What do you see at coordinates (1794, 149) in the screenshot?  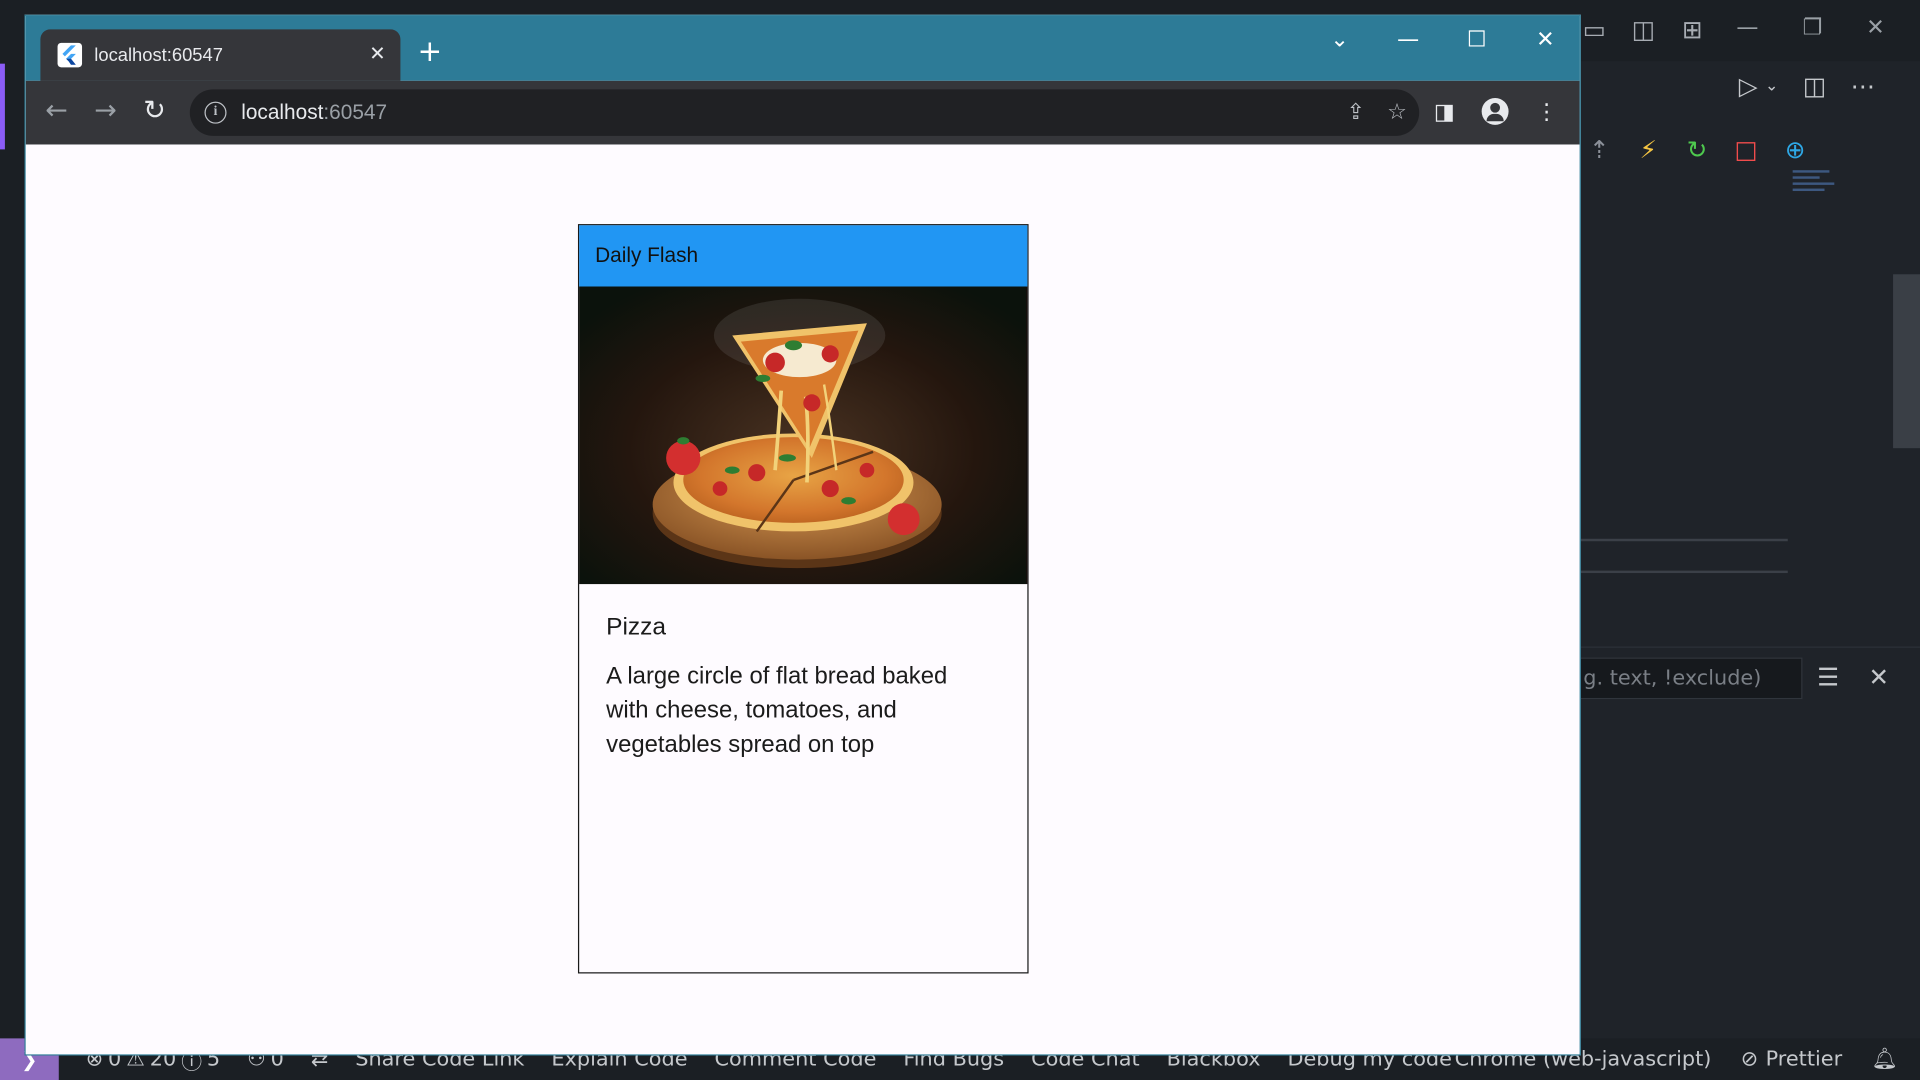 I see `devtools-search-icon: ⊕` at bounding box center [1794, 149].